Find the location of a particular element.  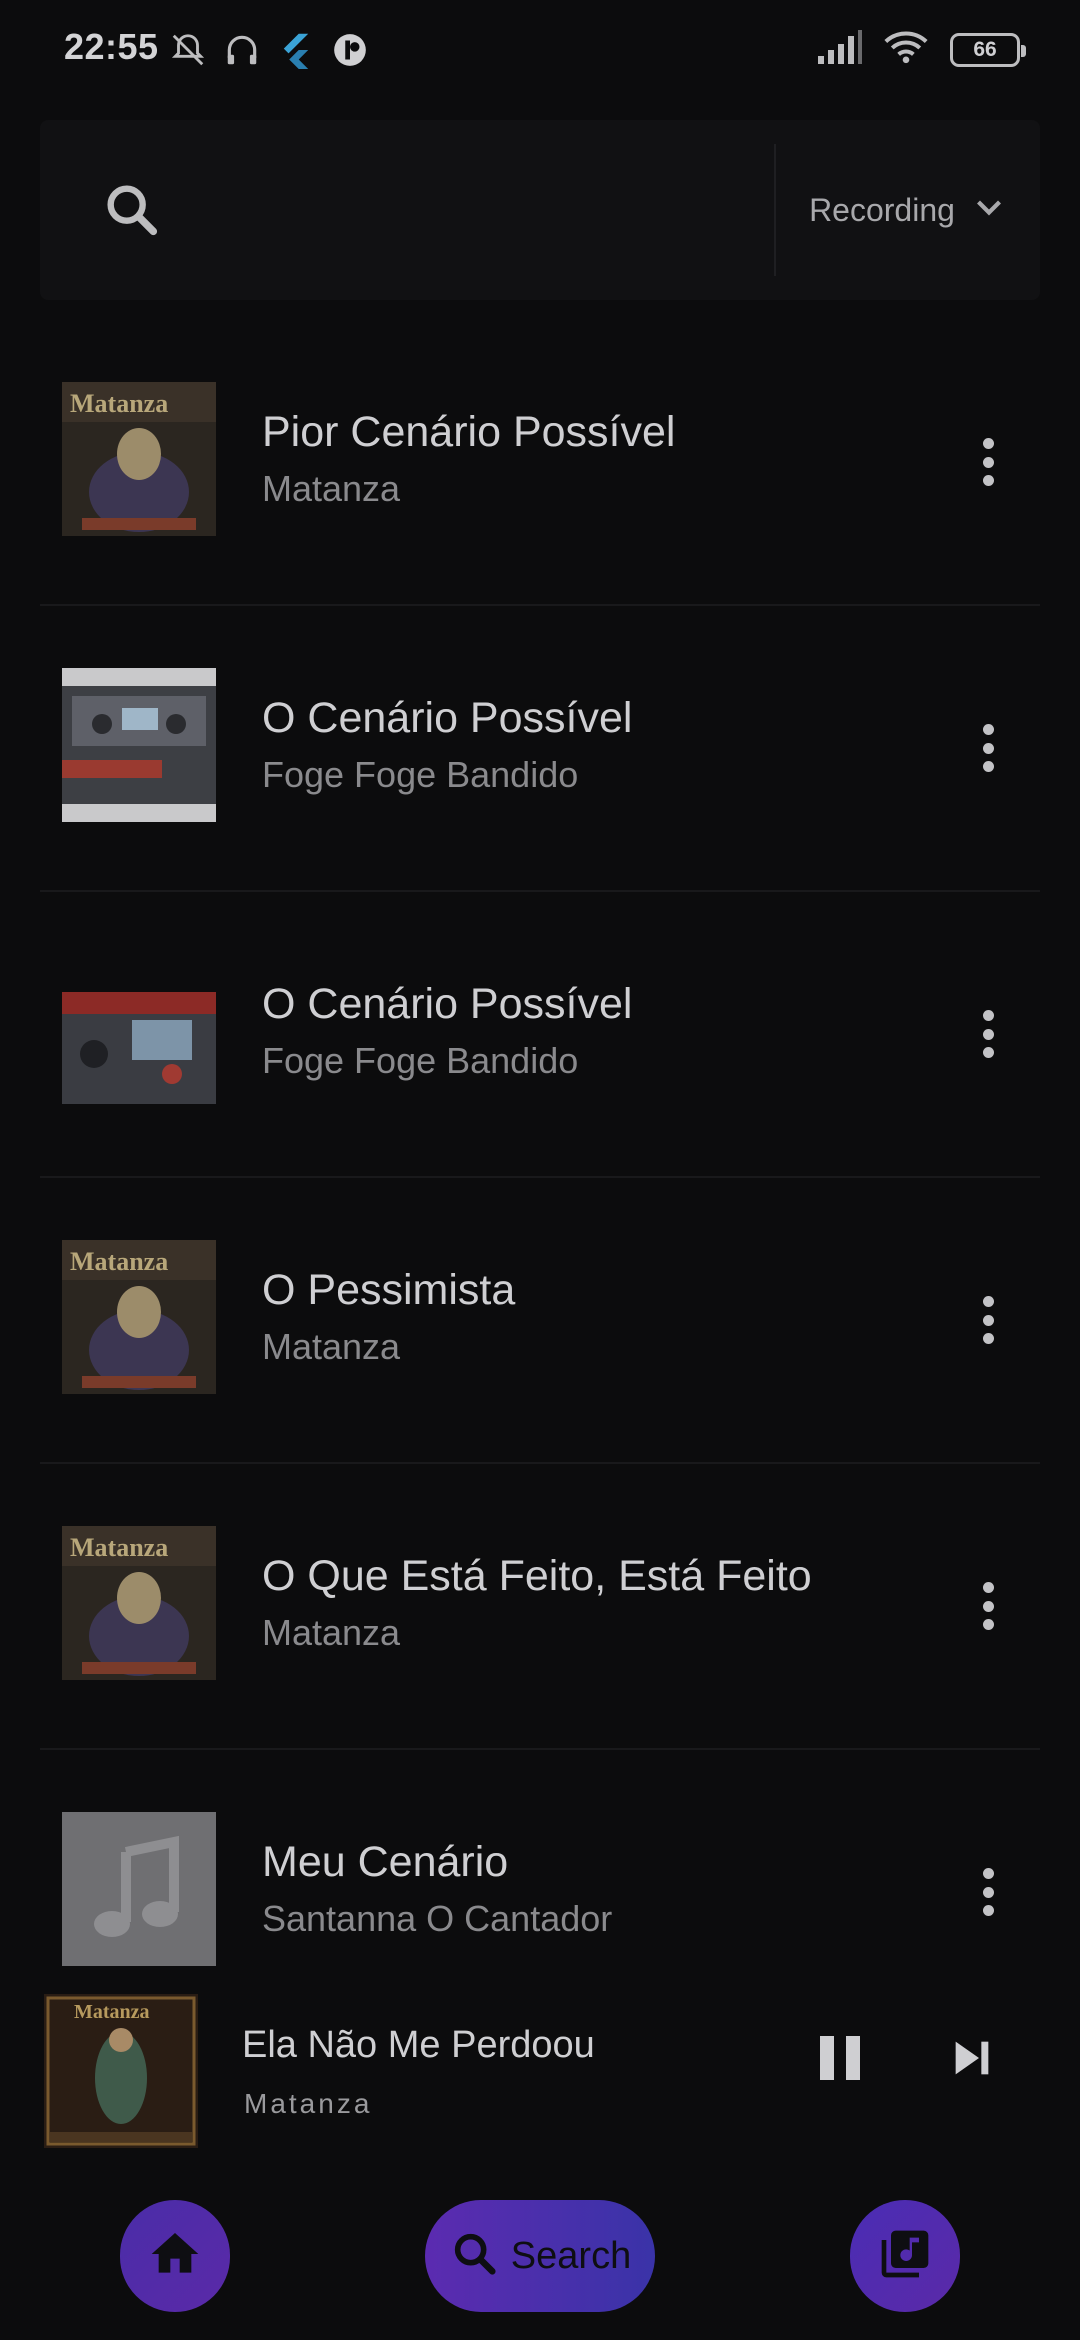

library-music-icon is located at coordinates (905, 2256).